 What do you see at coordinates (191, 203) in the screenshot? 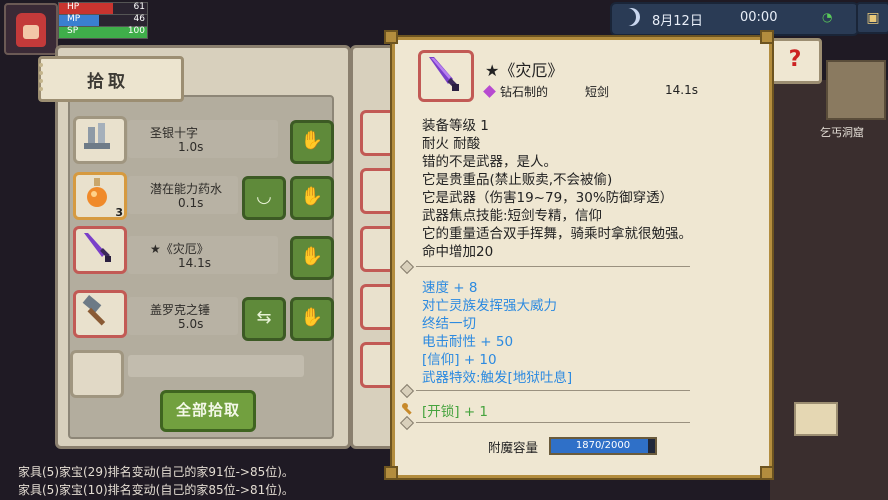
I see `item-time: 0.1s` at bounding box center [191, 203].